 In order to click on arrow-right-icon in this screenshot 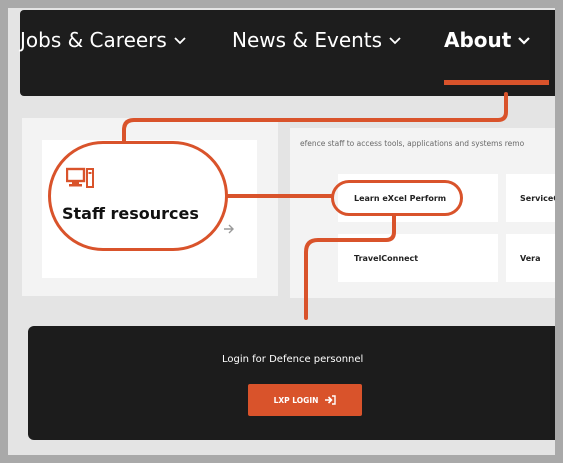, I will do `click(229, 229)`.